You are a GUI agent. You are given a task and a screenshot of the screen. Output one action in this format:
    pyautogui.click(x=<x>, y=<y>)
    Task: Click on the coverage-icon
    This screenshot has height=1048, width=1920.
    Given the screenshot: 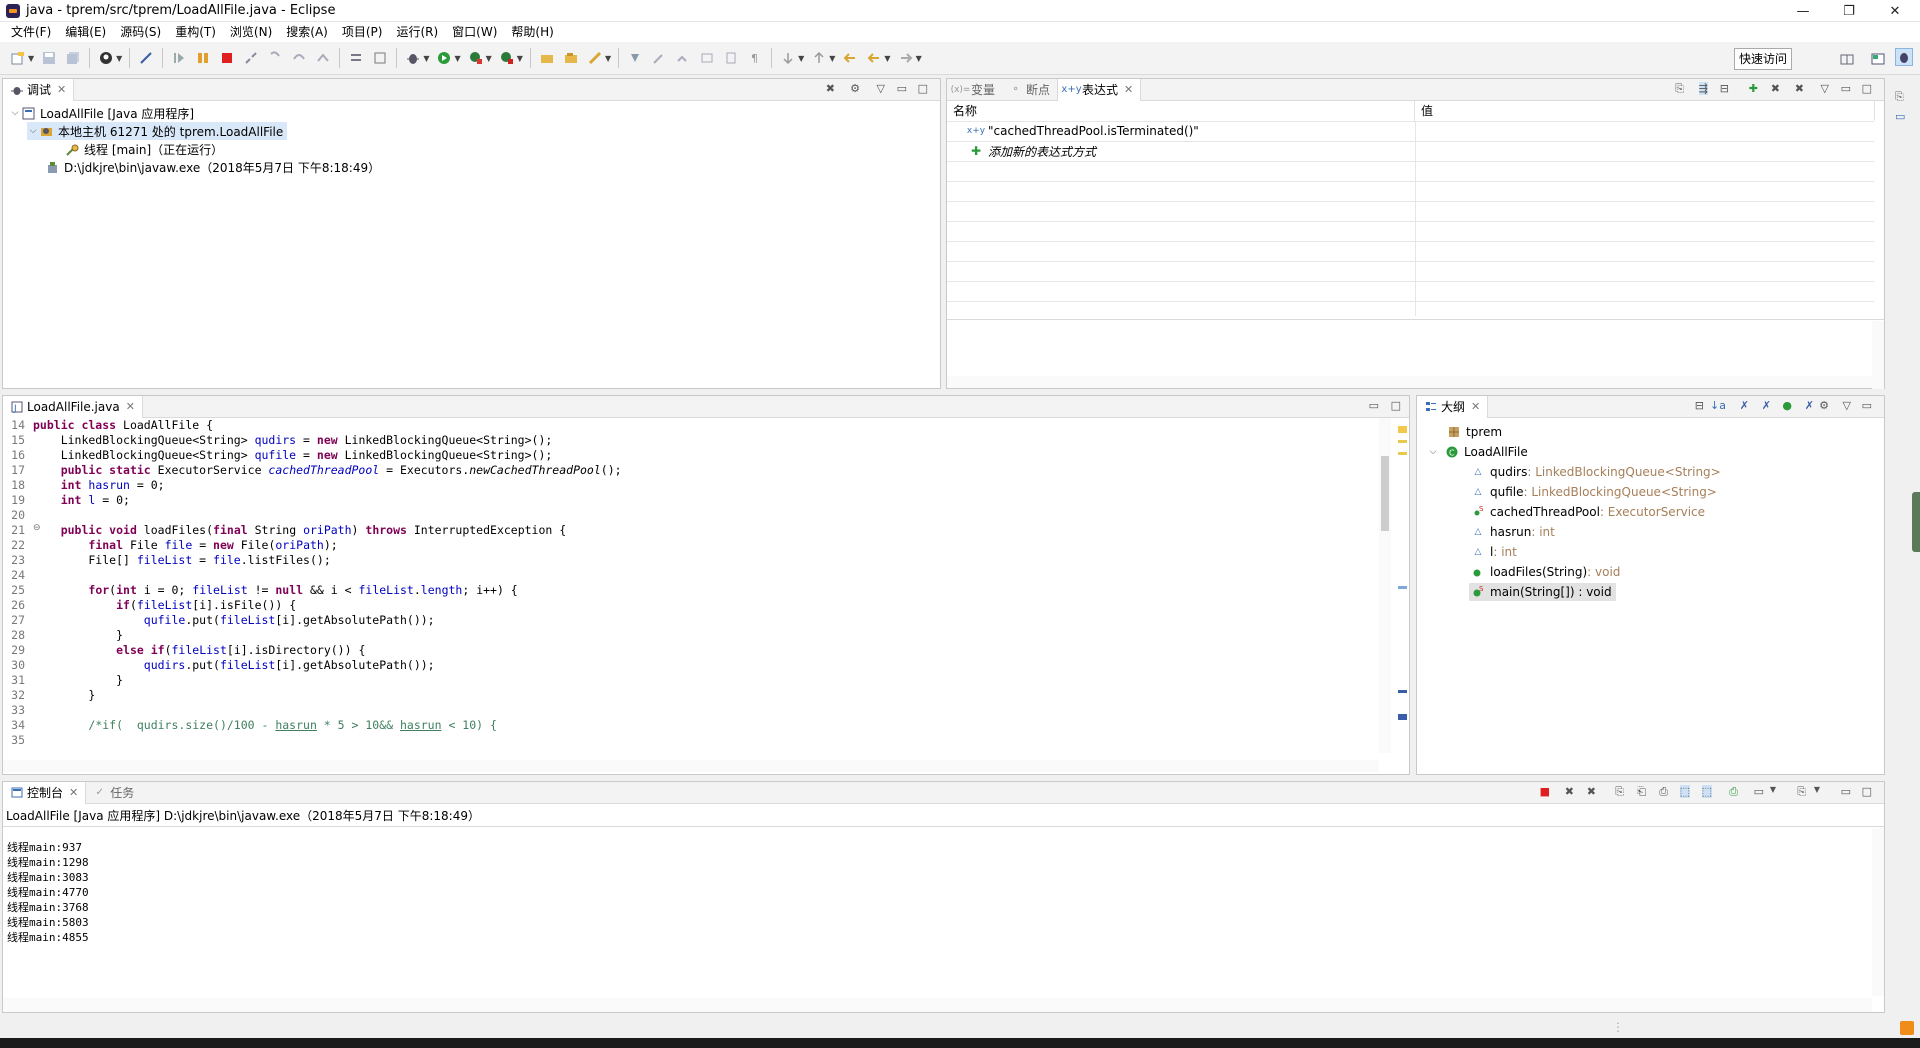 What is the action you would take?
    pyautogui.click(x=476, y=58)
    